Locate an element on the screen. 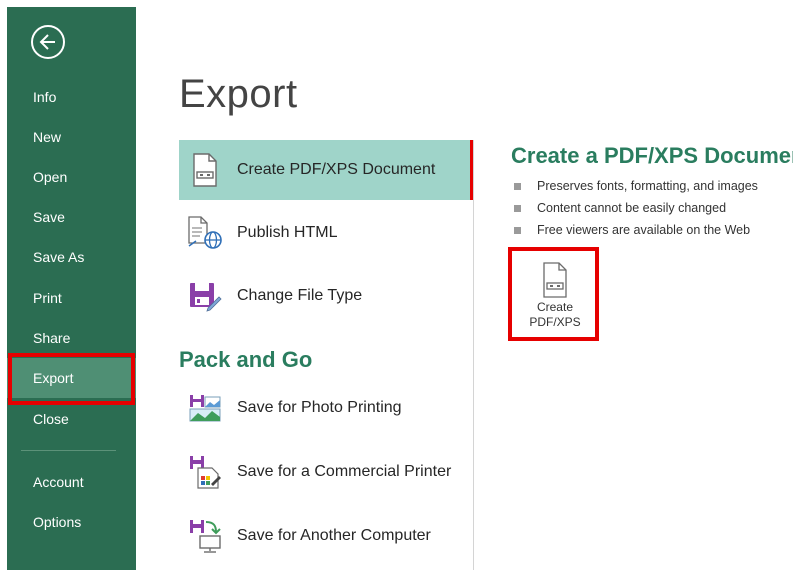 This screenshot has height=570, width=793. create-pdf-xps-button-label: Create PDF/XPS is located at coordinates (555, 314).